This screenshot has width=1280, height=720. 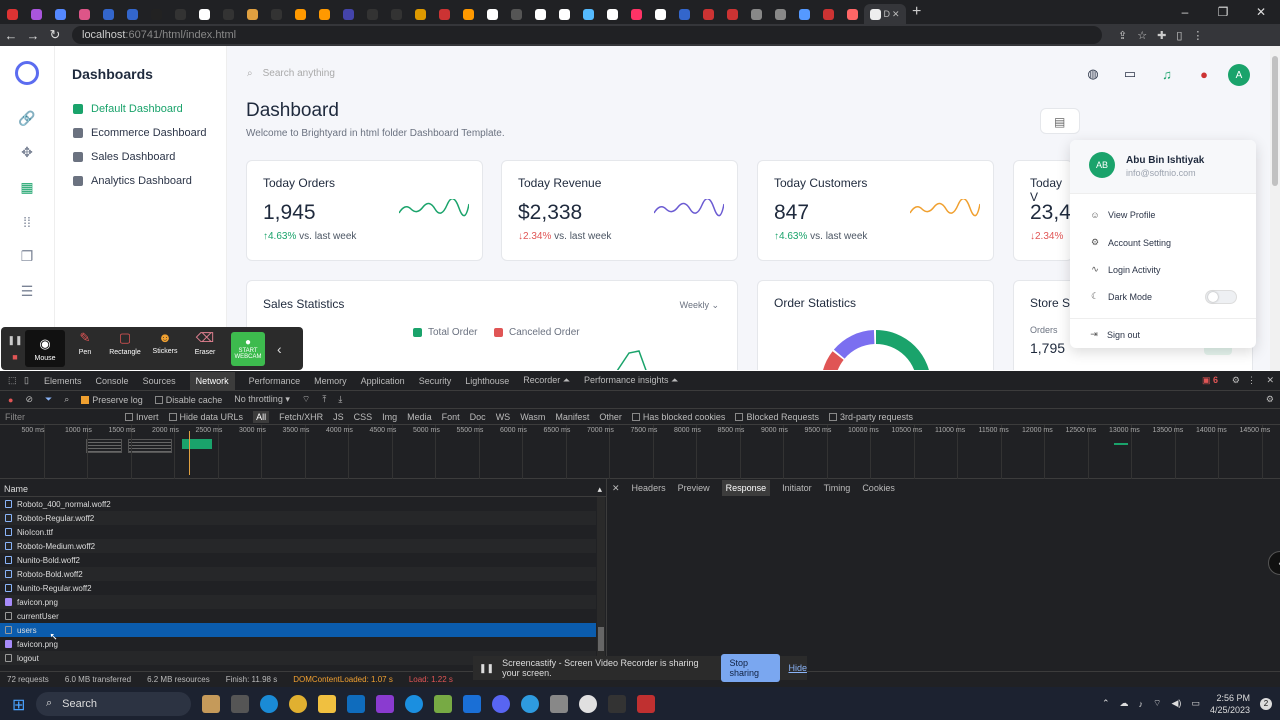 What do you see at coordinates (1275, 208) in the screenshot?
I see `page-scrollbar-track` at bounding box center [1275, 208].